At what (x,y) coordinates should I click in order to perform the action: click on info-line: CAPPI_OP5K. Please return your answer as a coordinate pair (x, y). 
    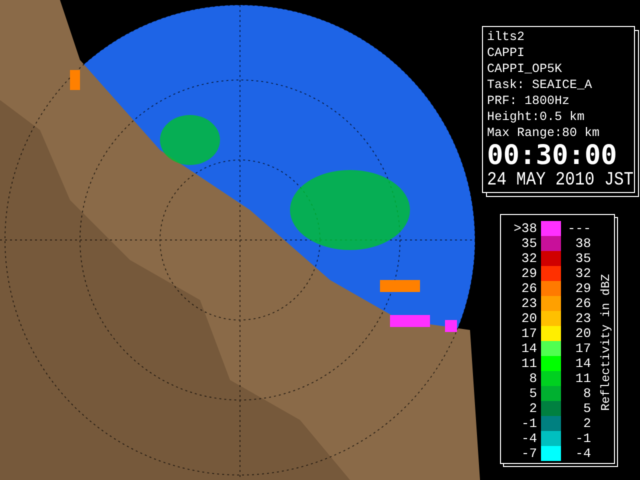
    Looking at the image, I should click on (525, 69).